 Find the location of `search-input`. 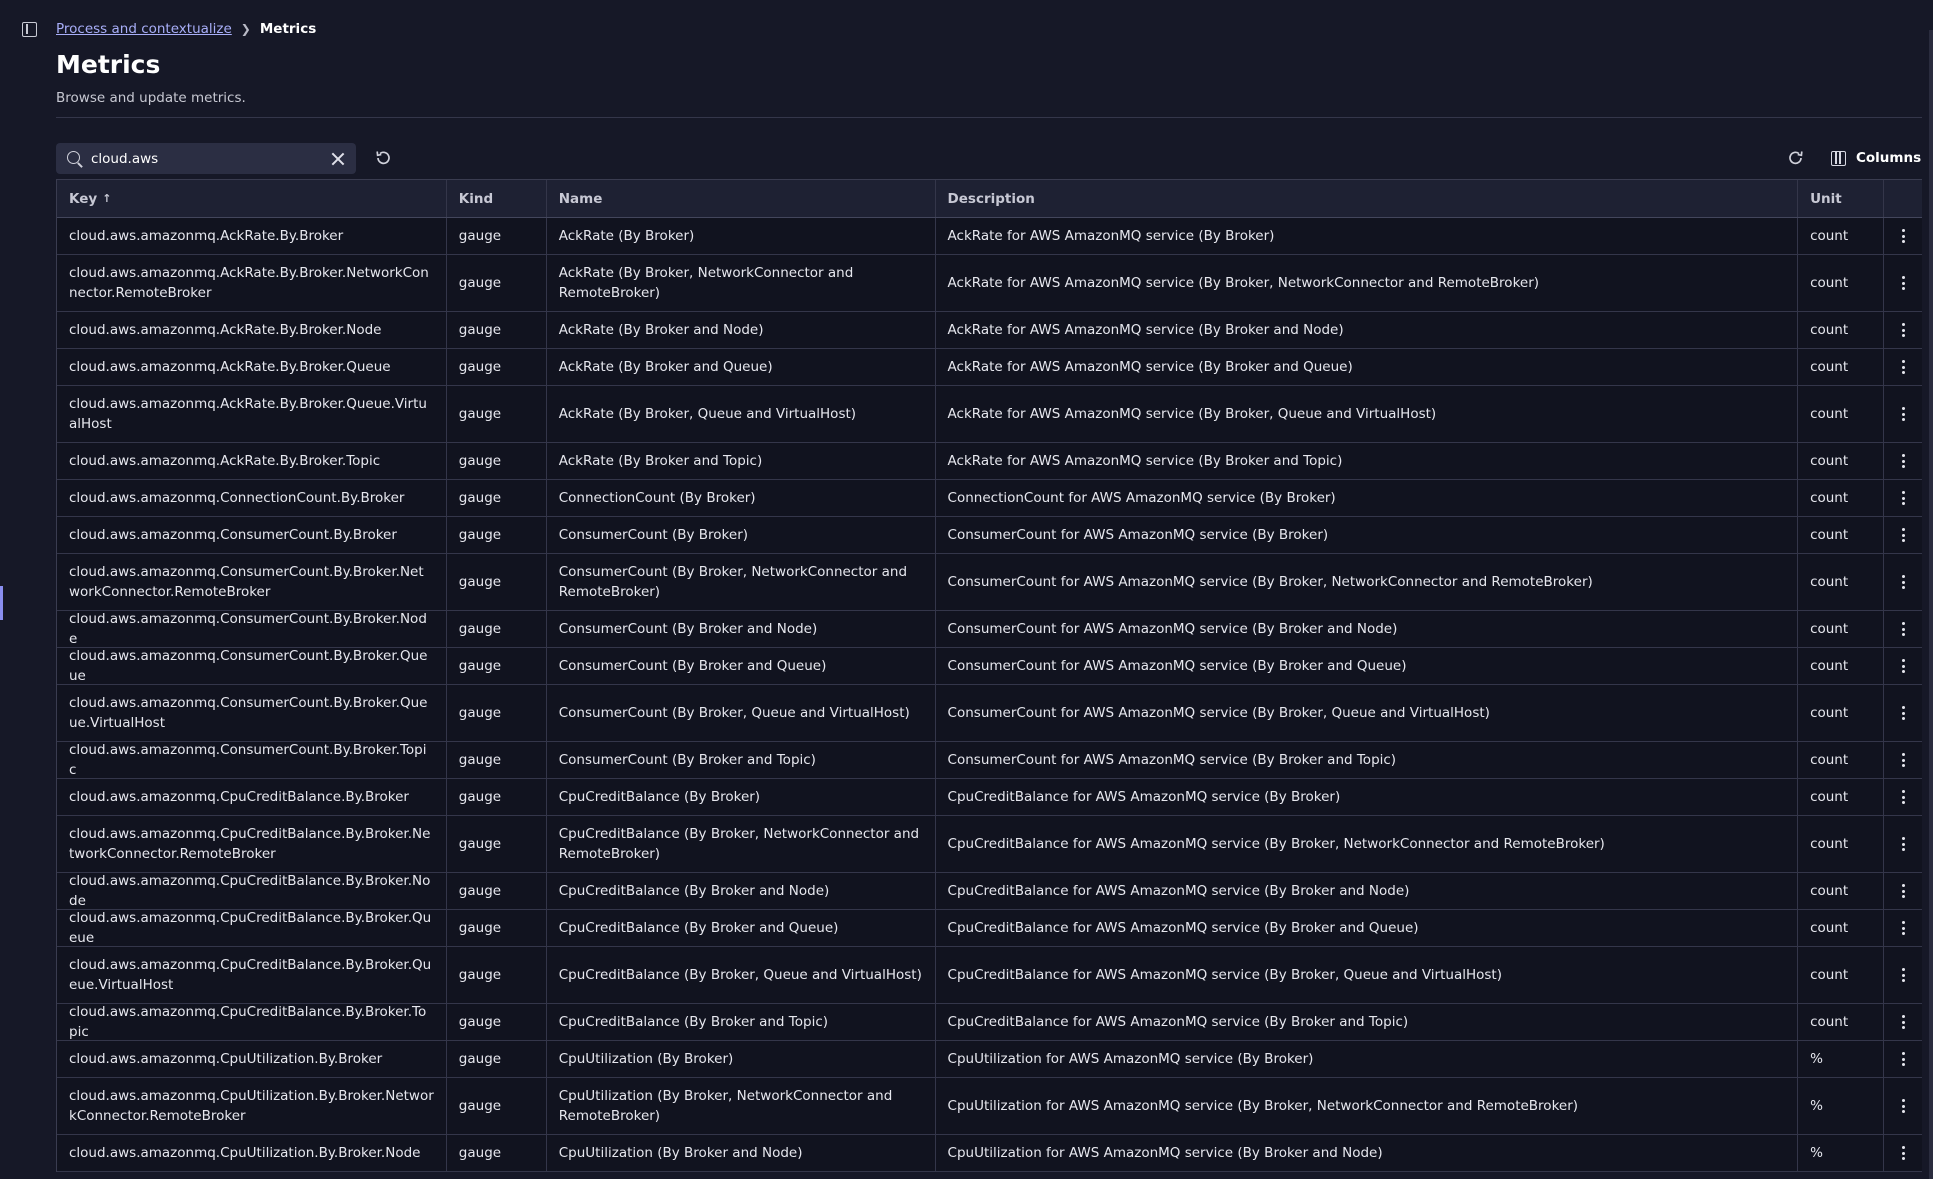

search-input is located at coordinates (203, 158).